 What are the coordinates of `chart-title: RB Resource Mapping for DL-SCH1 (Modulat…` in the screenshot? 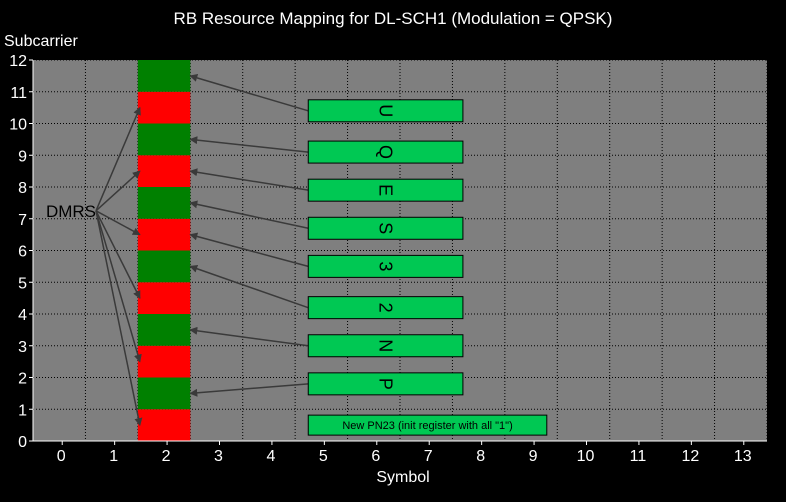 It's located at (393, 18).